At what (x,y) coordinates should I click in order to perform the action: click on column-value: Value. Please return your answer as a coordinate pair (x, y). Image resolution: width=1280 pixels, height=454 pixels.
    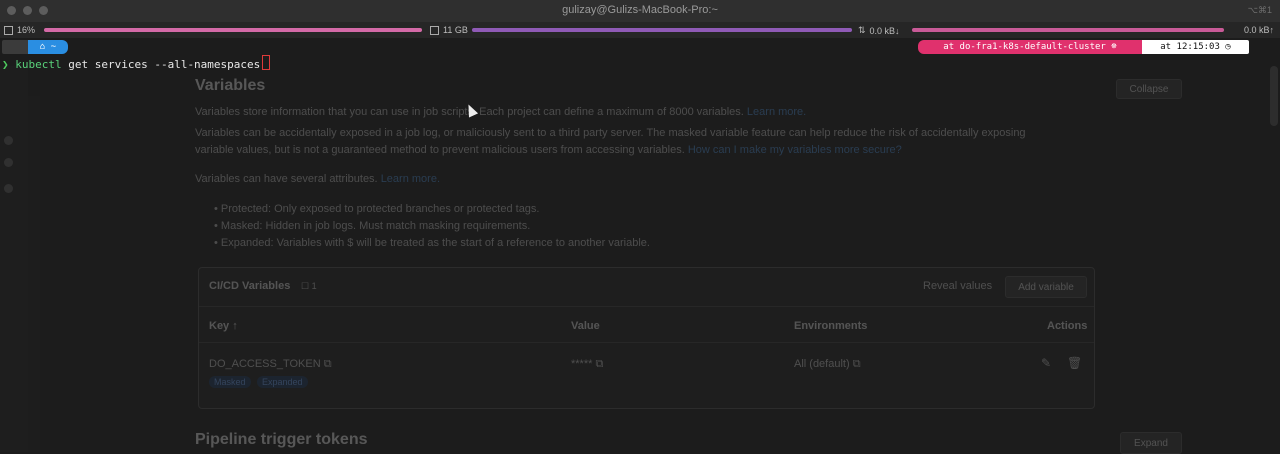
    Looking at the image, I should click on (585, 326).